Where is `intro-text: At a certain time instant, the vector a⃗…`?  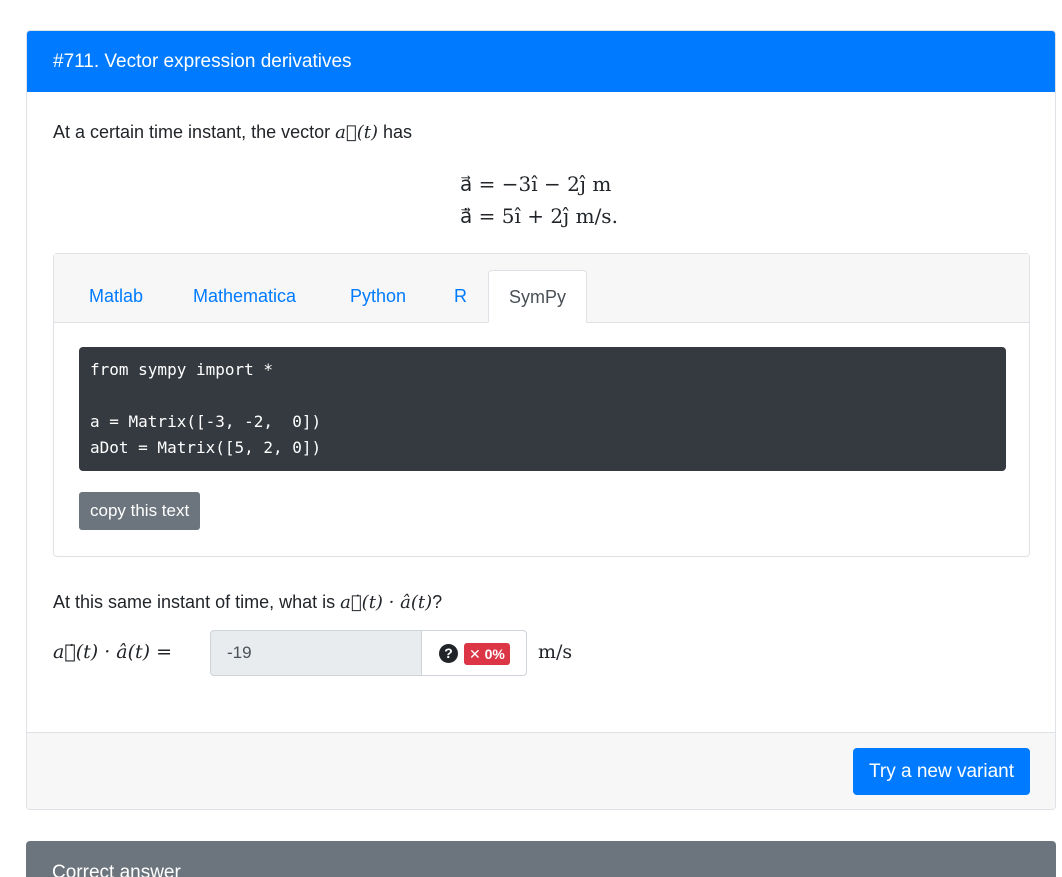 intro-text: At a certain time instant, the vector a⃗… is located at coordinates (232, 132).